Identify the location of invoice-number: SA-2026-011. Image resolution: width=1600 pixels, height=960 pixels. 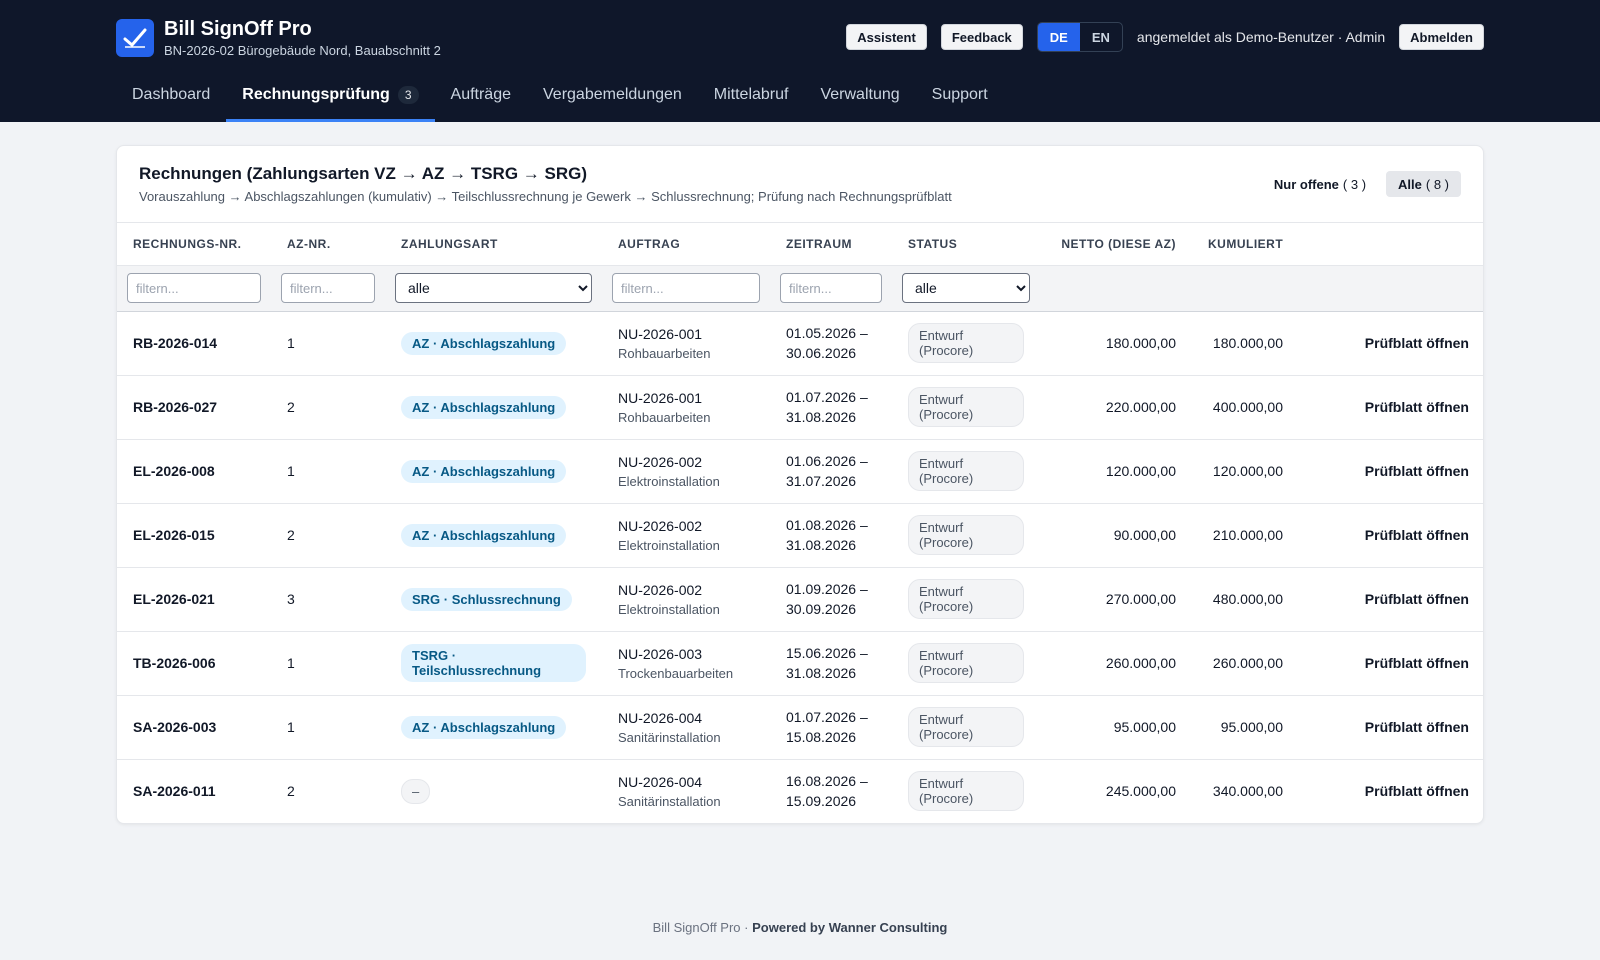
(174, 791).